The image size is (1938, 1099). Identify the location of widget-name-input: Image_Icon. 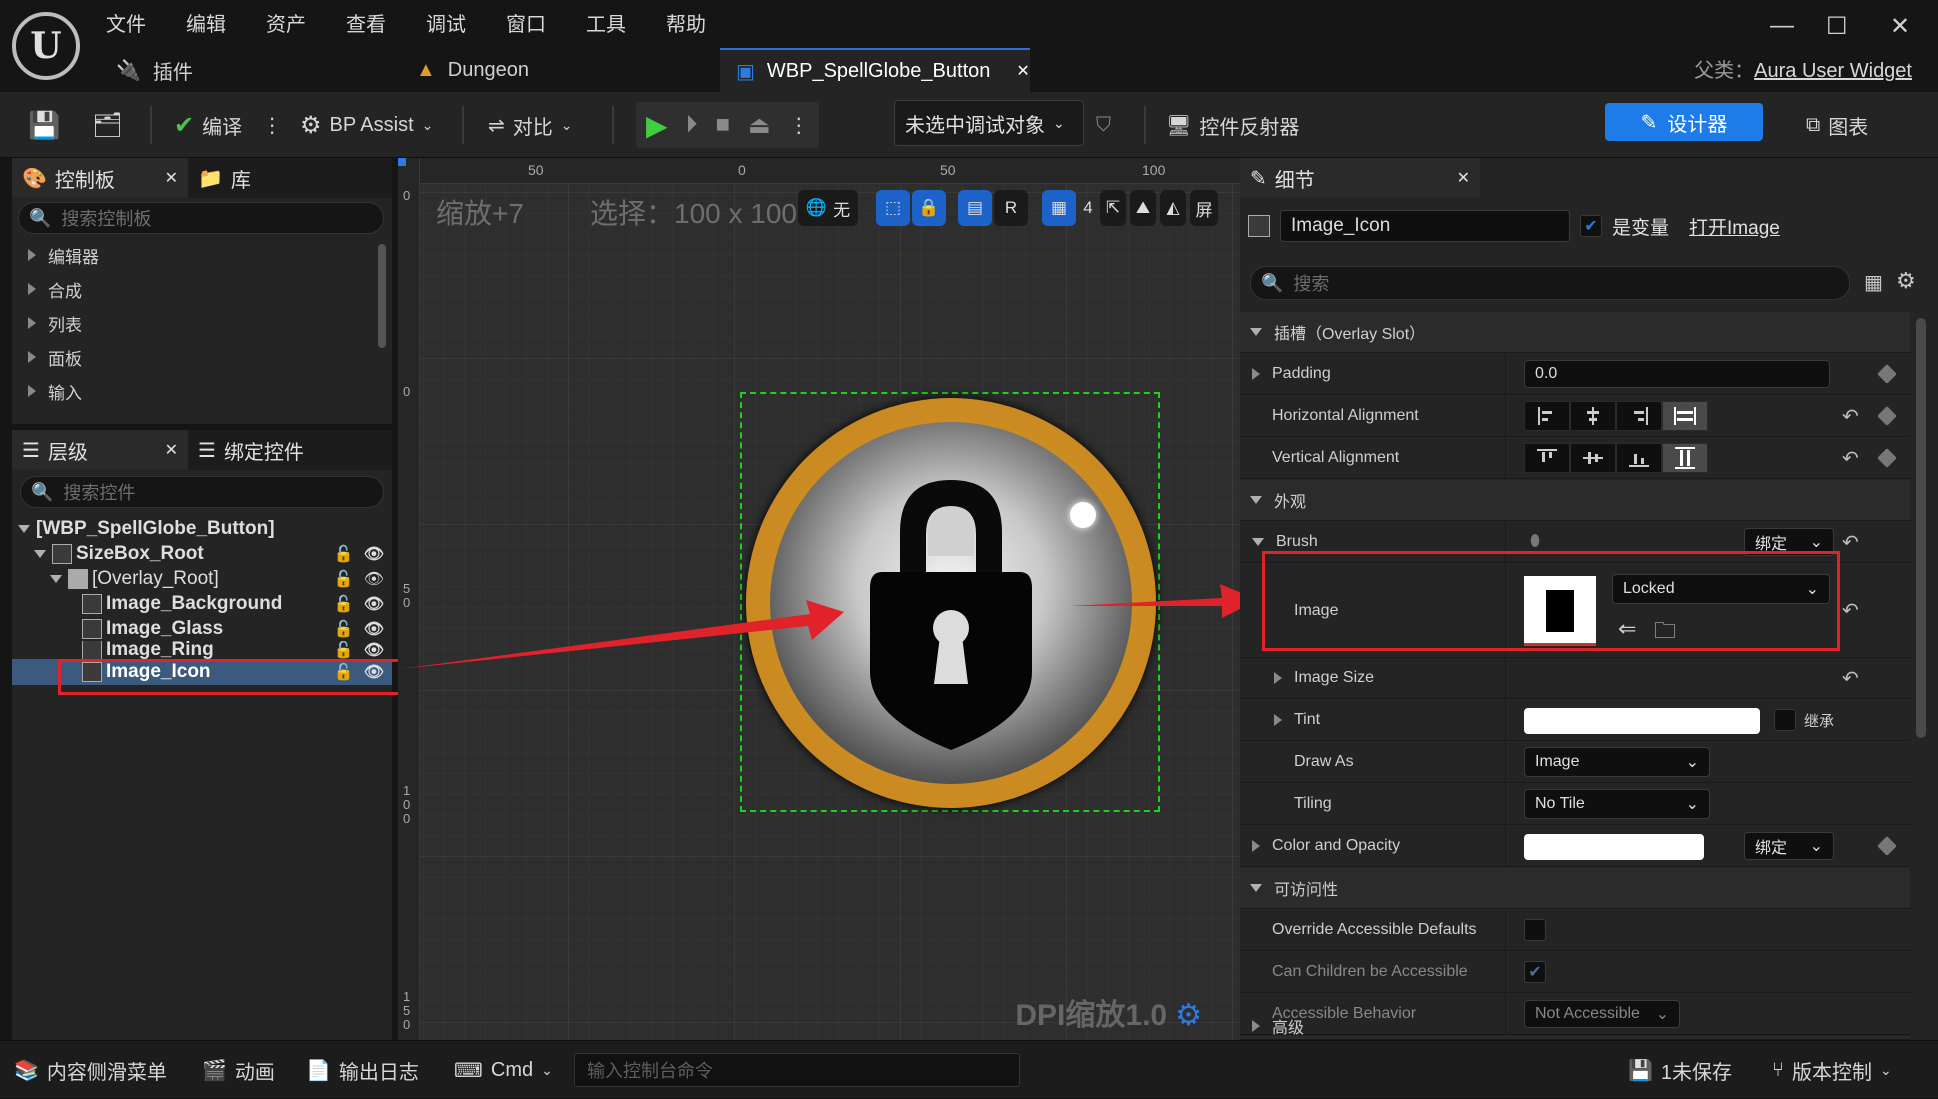
(1425, 226).